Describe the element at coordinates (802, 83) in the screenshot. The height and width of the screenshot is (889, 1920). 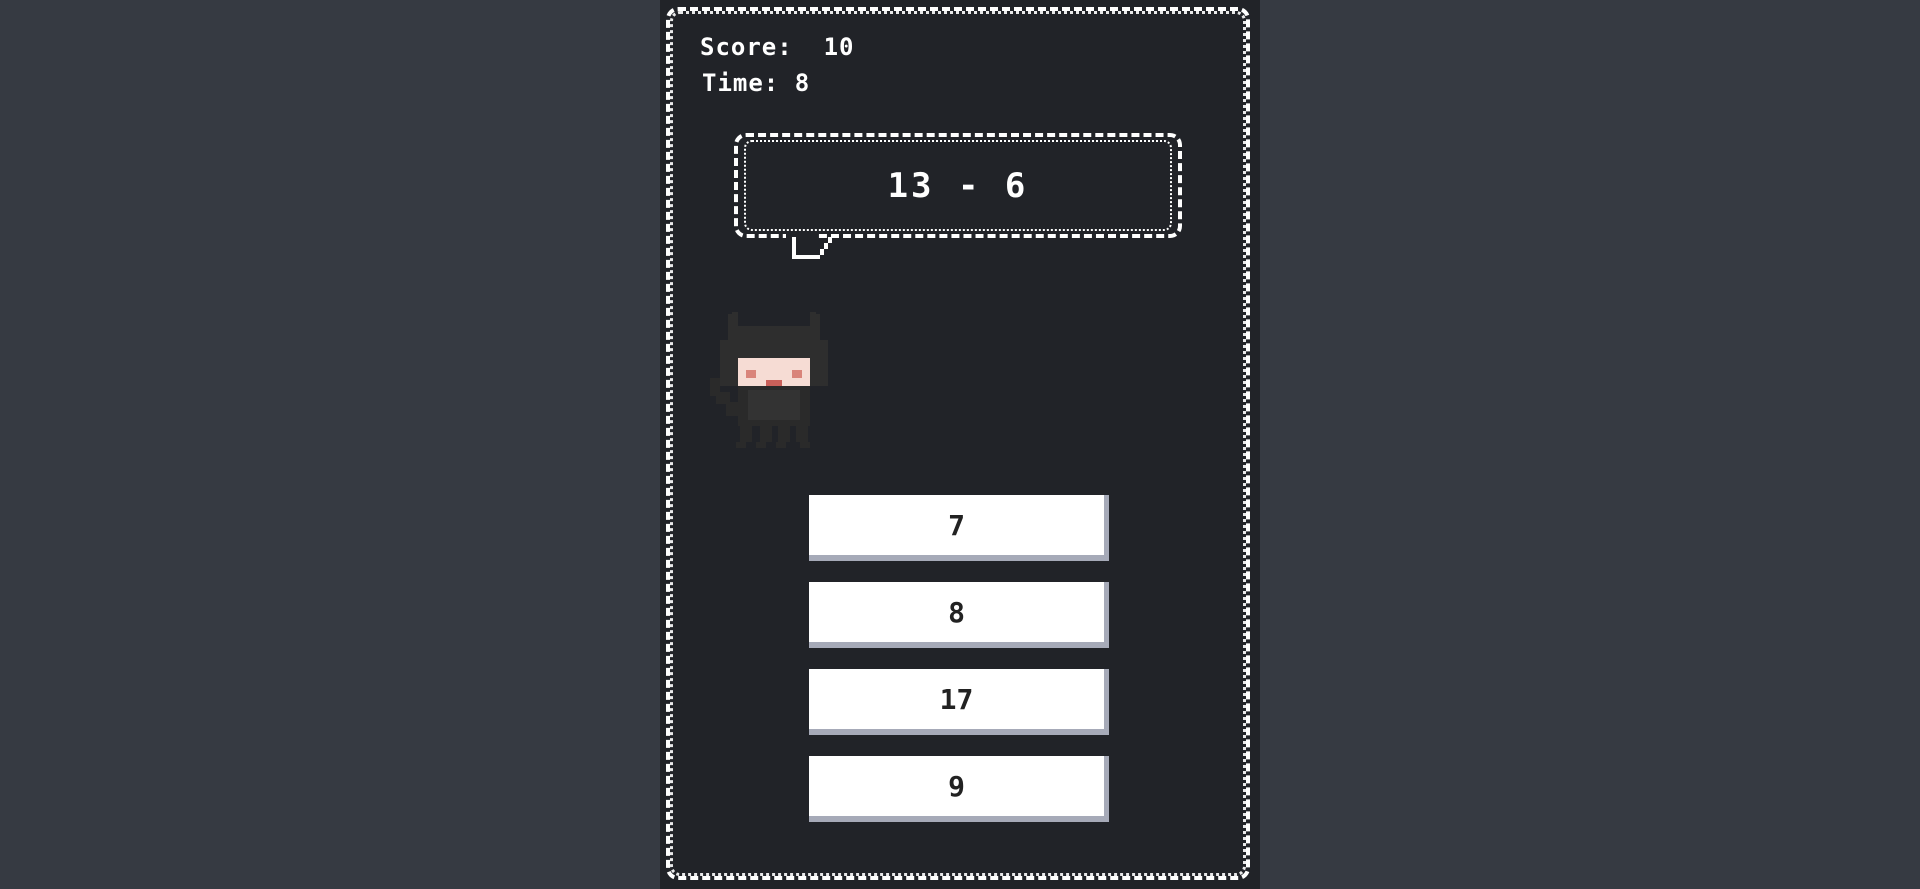
I see `time-value: 8` at that location.